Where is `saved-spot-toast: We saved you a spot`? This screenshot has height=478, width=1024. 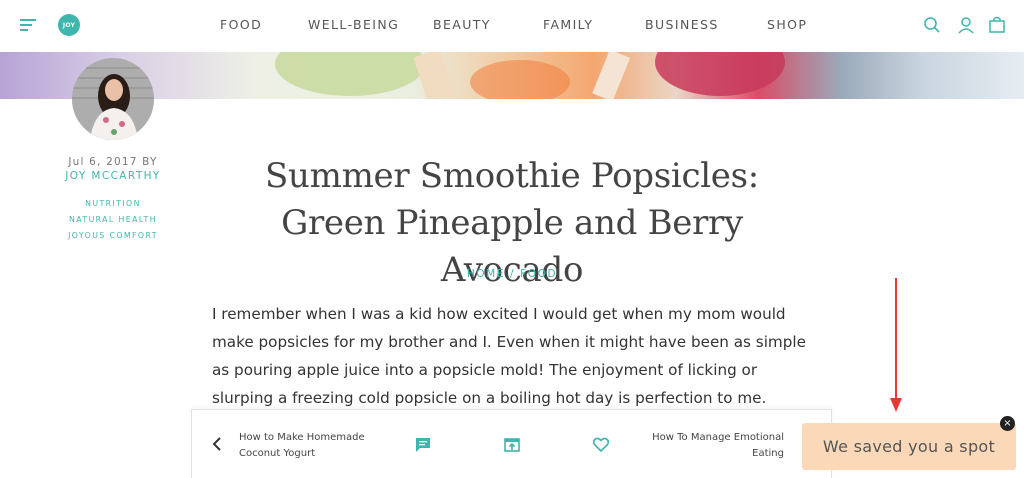 saved-spot-toast: We saved you a spot is located at coordinates (909, 446).